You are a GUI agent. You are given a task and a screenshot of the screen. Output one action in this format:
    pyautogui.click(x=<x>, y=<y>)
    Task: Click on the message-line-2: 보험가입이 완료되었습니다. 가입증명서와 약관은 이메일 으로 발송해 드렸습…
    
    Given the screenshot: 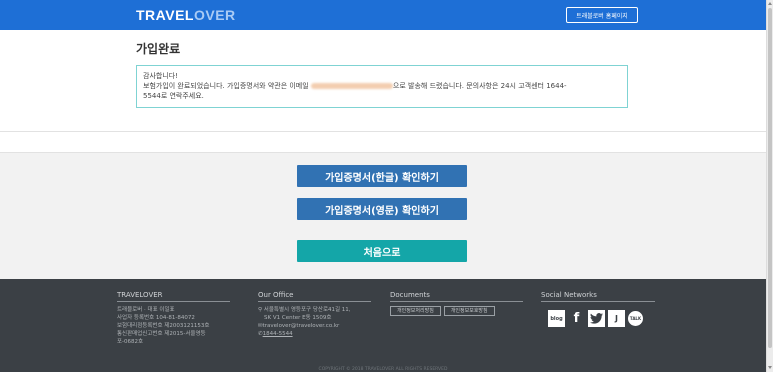 What is the action you would take?
    pyautogui.click(x=382, y=86)
    